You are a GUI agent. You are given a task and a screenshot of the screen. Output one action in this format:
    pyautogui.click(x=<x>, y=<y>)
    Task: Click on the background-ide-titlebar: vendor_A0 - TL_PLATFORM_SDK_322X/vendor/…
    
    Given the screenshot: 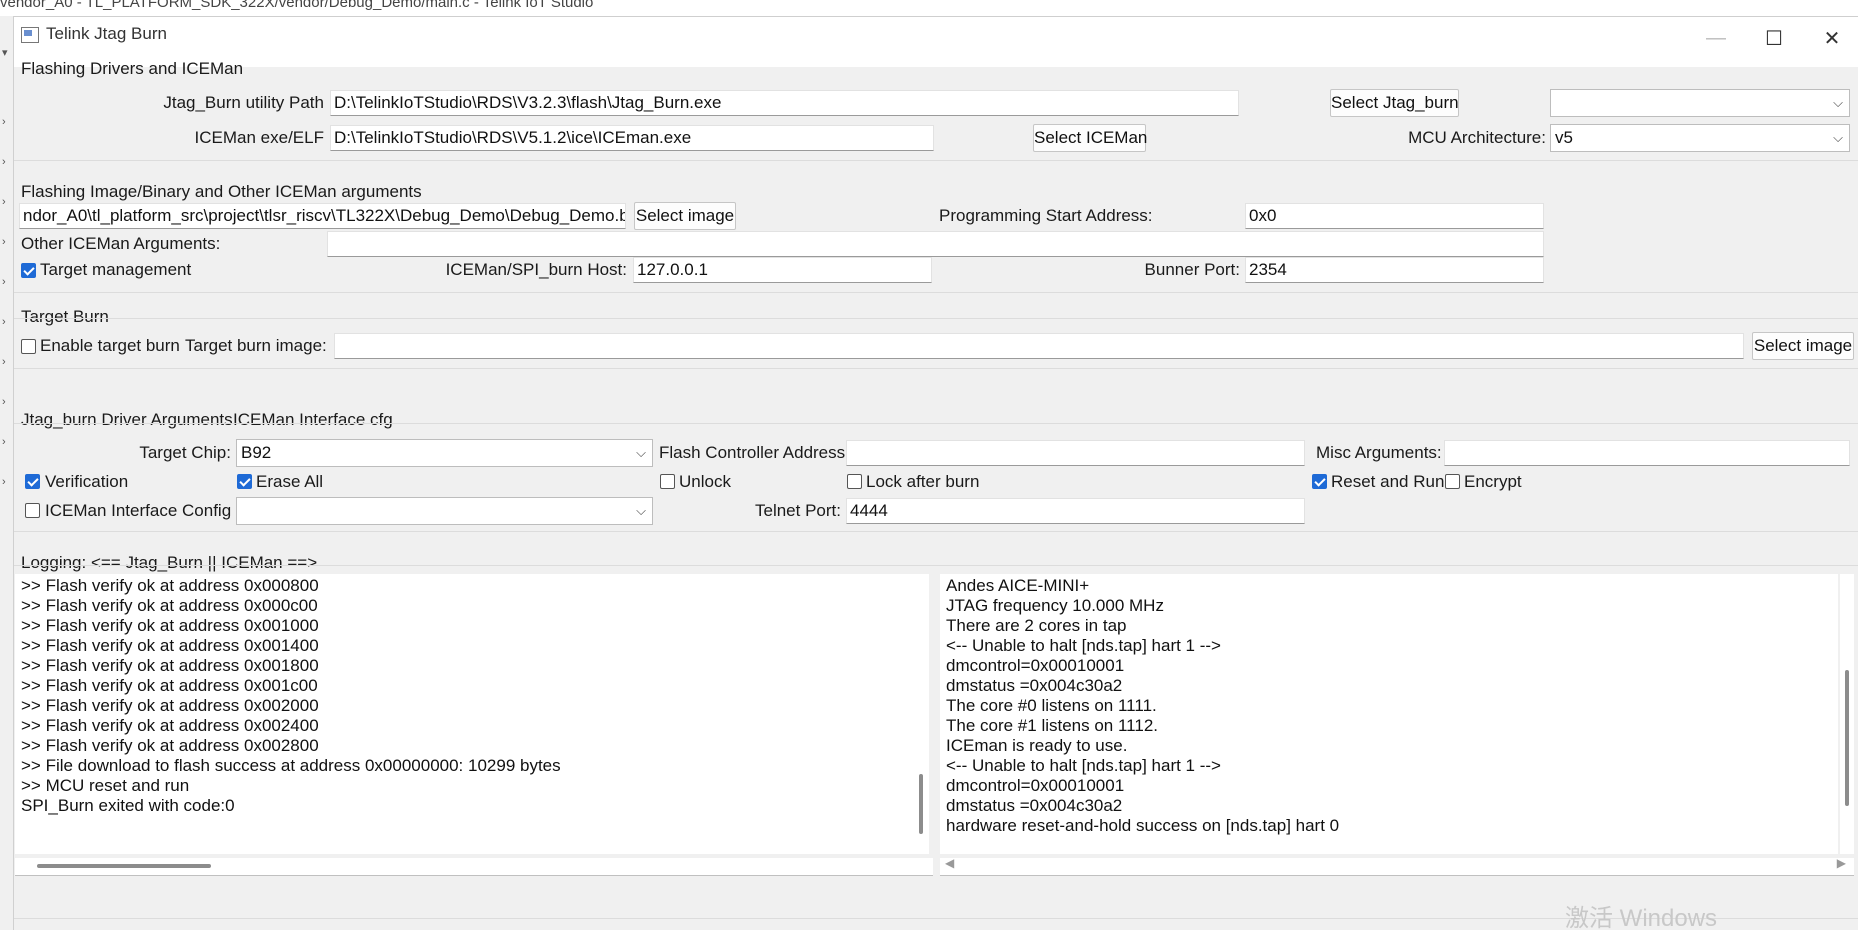 What is the action you would take?
    pyautogui.click(x=929, y=8)
    